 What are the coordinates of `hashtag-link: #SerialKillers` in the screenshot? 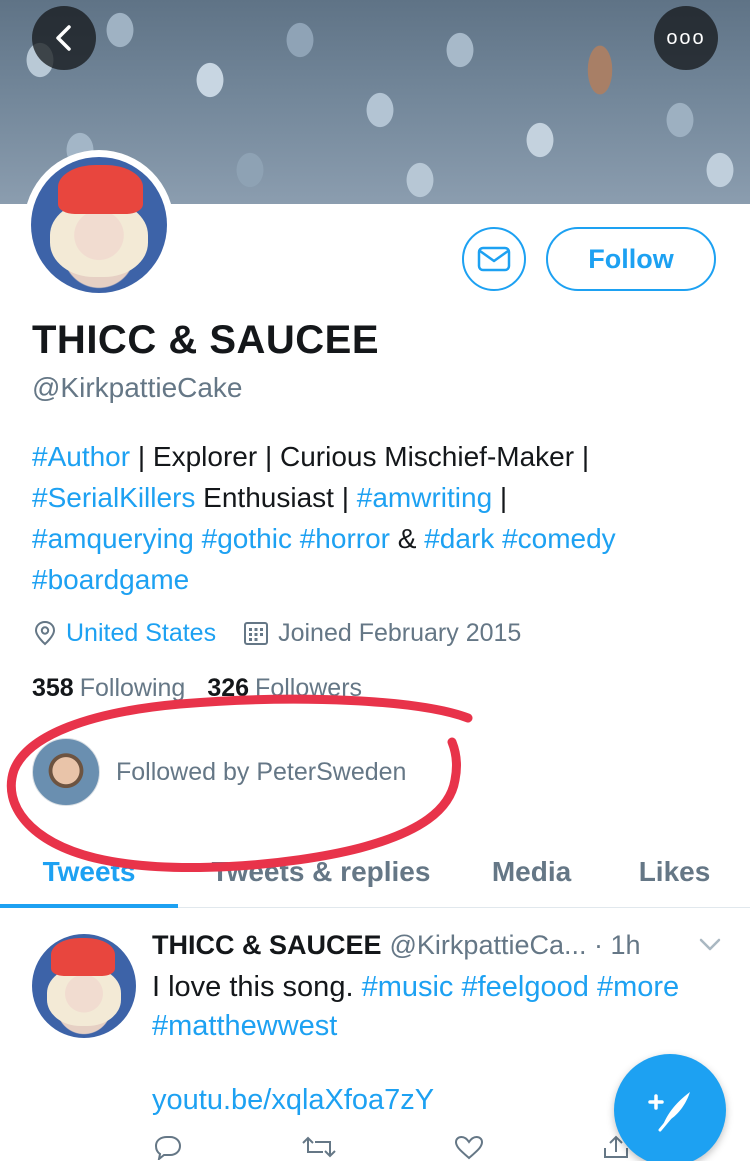 It's located at (113, 497).